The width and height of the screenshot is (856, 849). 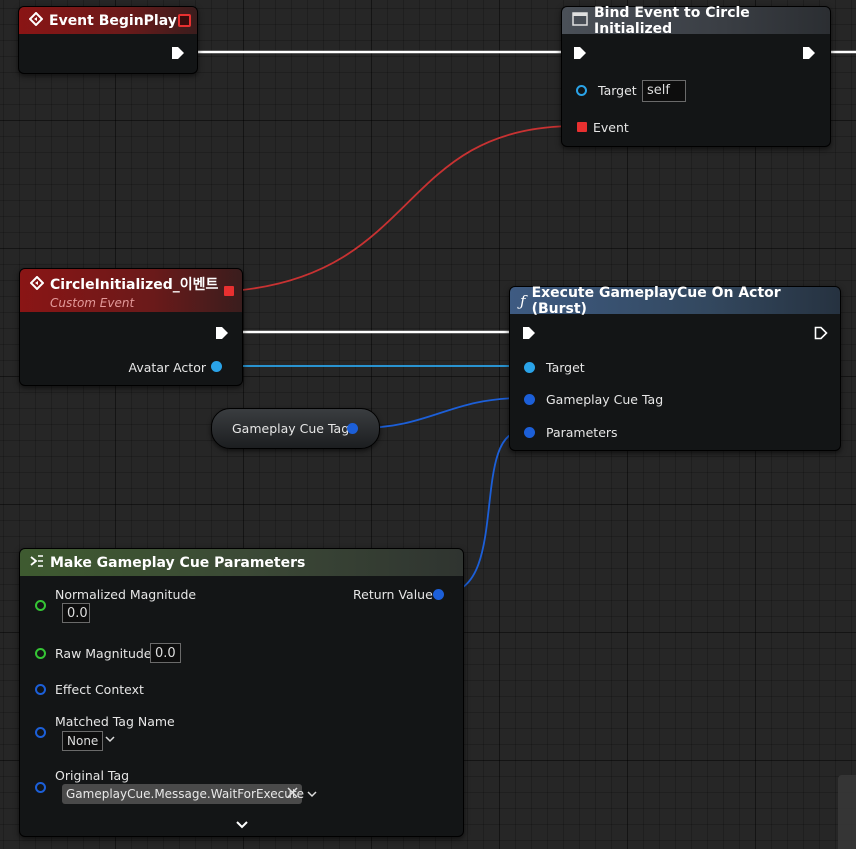 What do you see at coordinates (113, 20) in the screenshot?
I see `node-title: Event BeginPlay` at bounding box center [113, 20].